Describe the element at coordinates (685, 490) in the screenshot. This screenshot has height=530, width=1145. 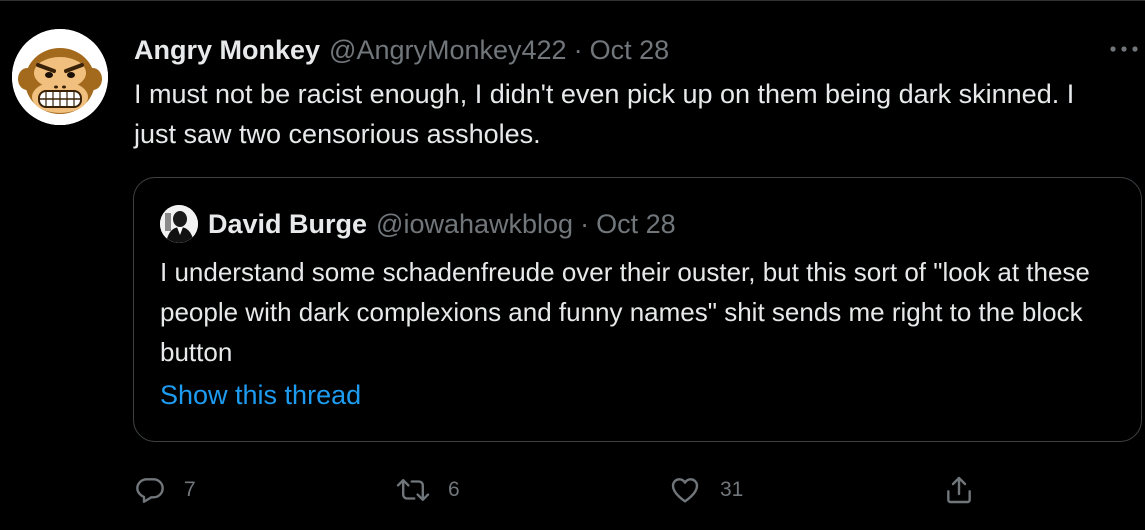
I see `like-icon` at that location.